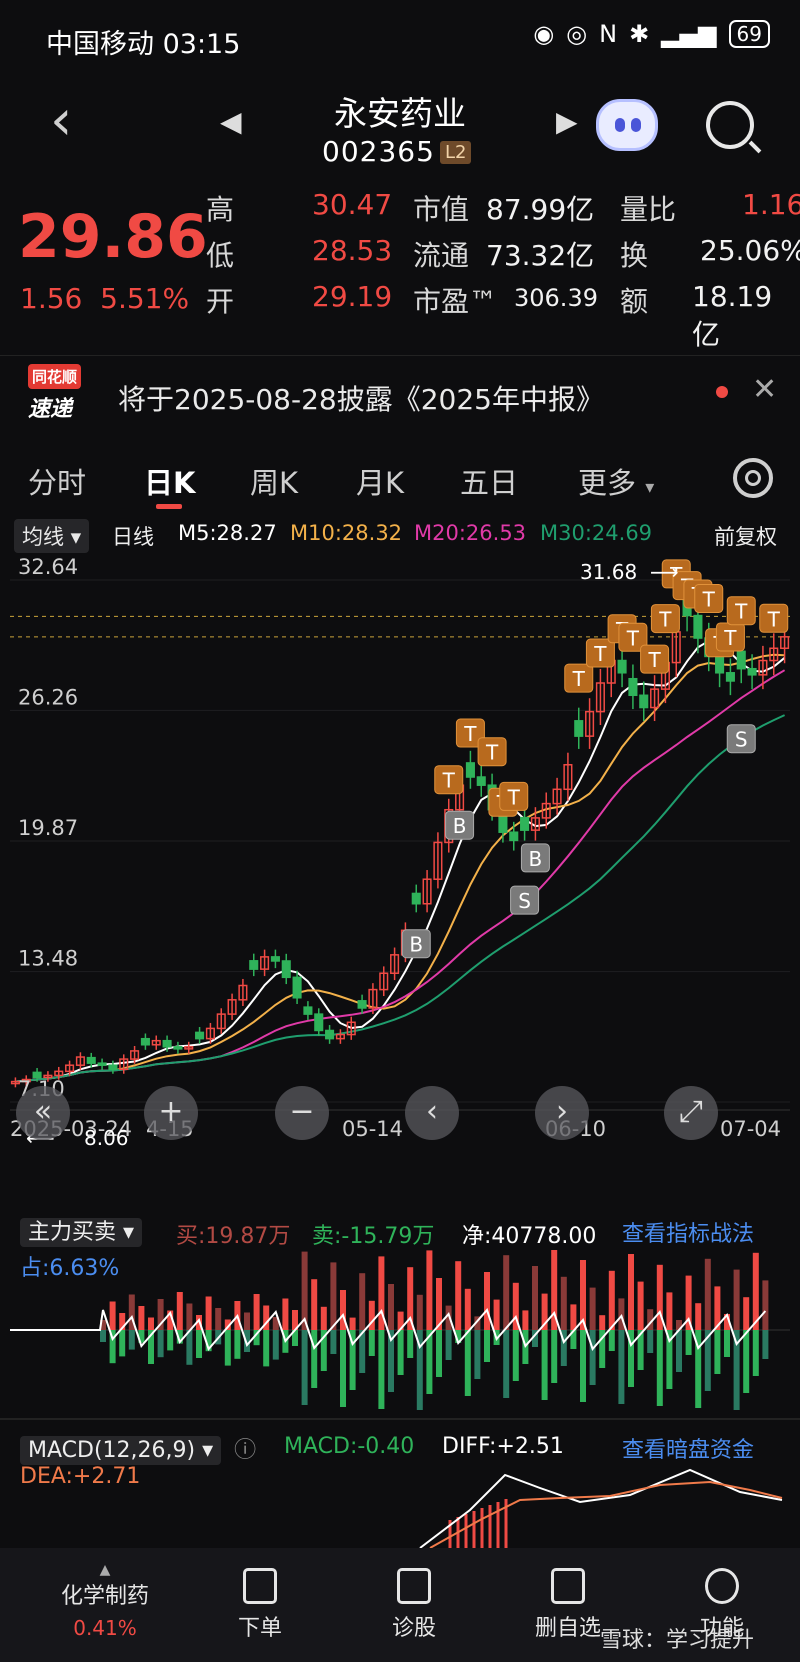 Image resolution: width=800 pixels, height=1662 pixels. What do you see at coordinates (764, 389) in the screenshot?
I see `close-icon: ✕` at bounding box center [764, 389].